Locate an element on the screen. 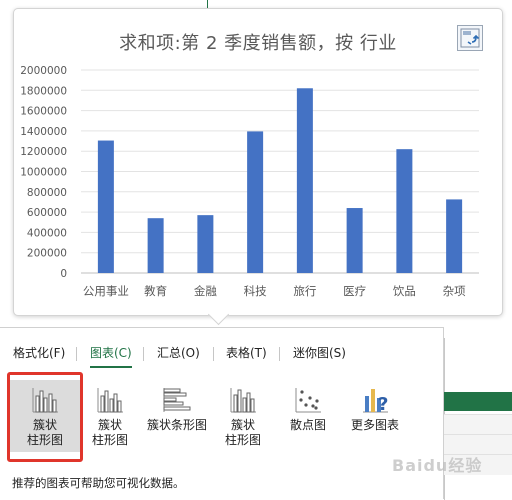 The image size is (512, 500). clustered-bar-option: 簇状条形图 is located at coordinates (177, 416).